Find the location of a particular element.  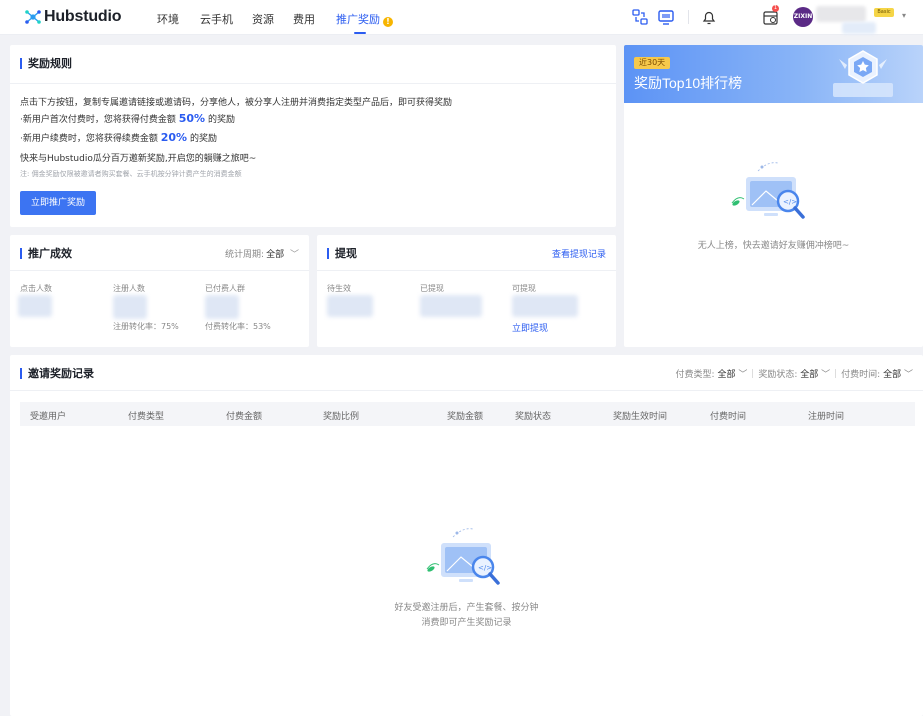

monitor-icon is located at coordinates (666, 17).